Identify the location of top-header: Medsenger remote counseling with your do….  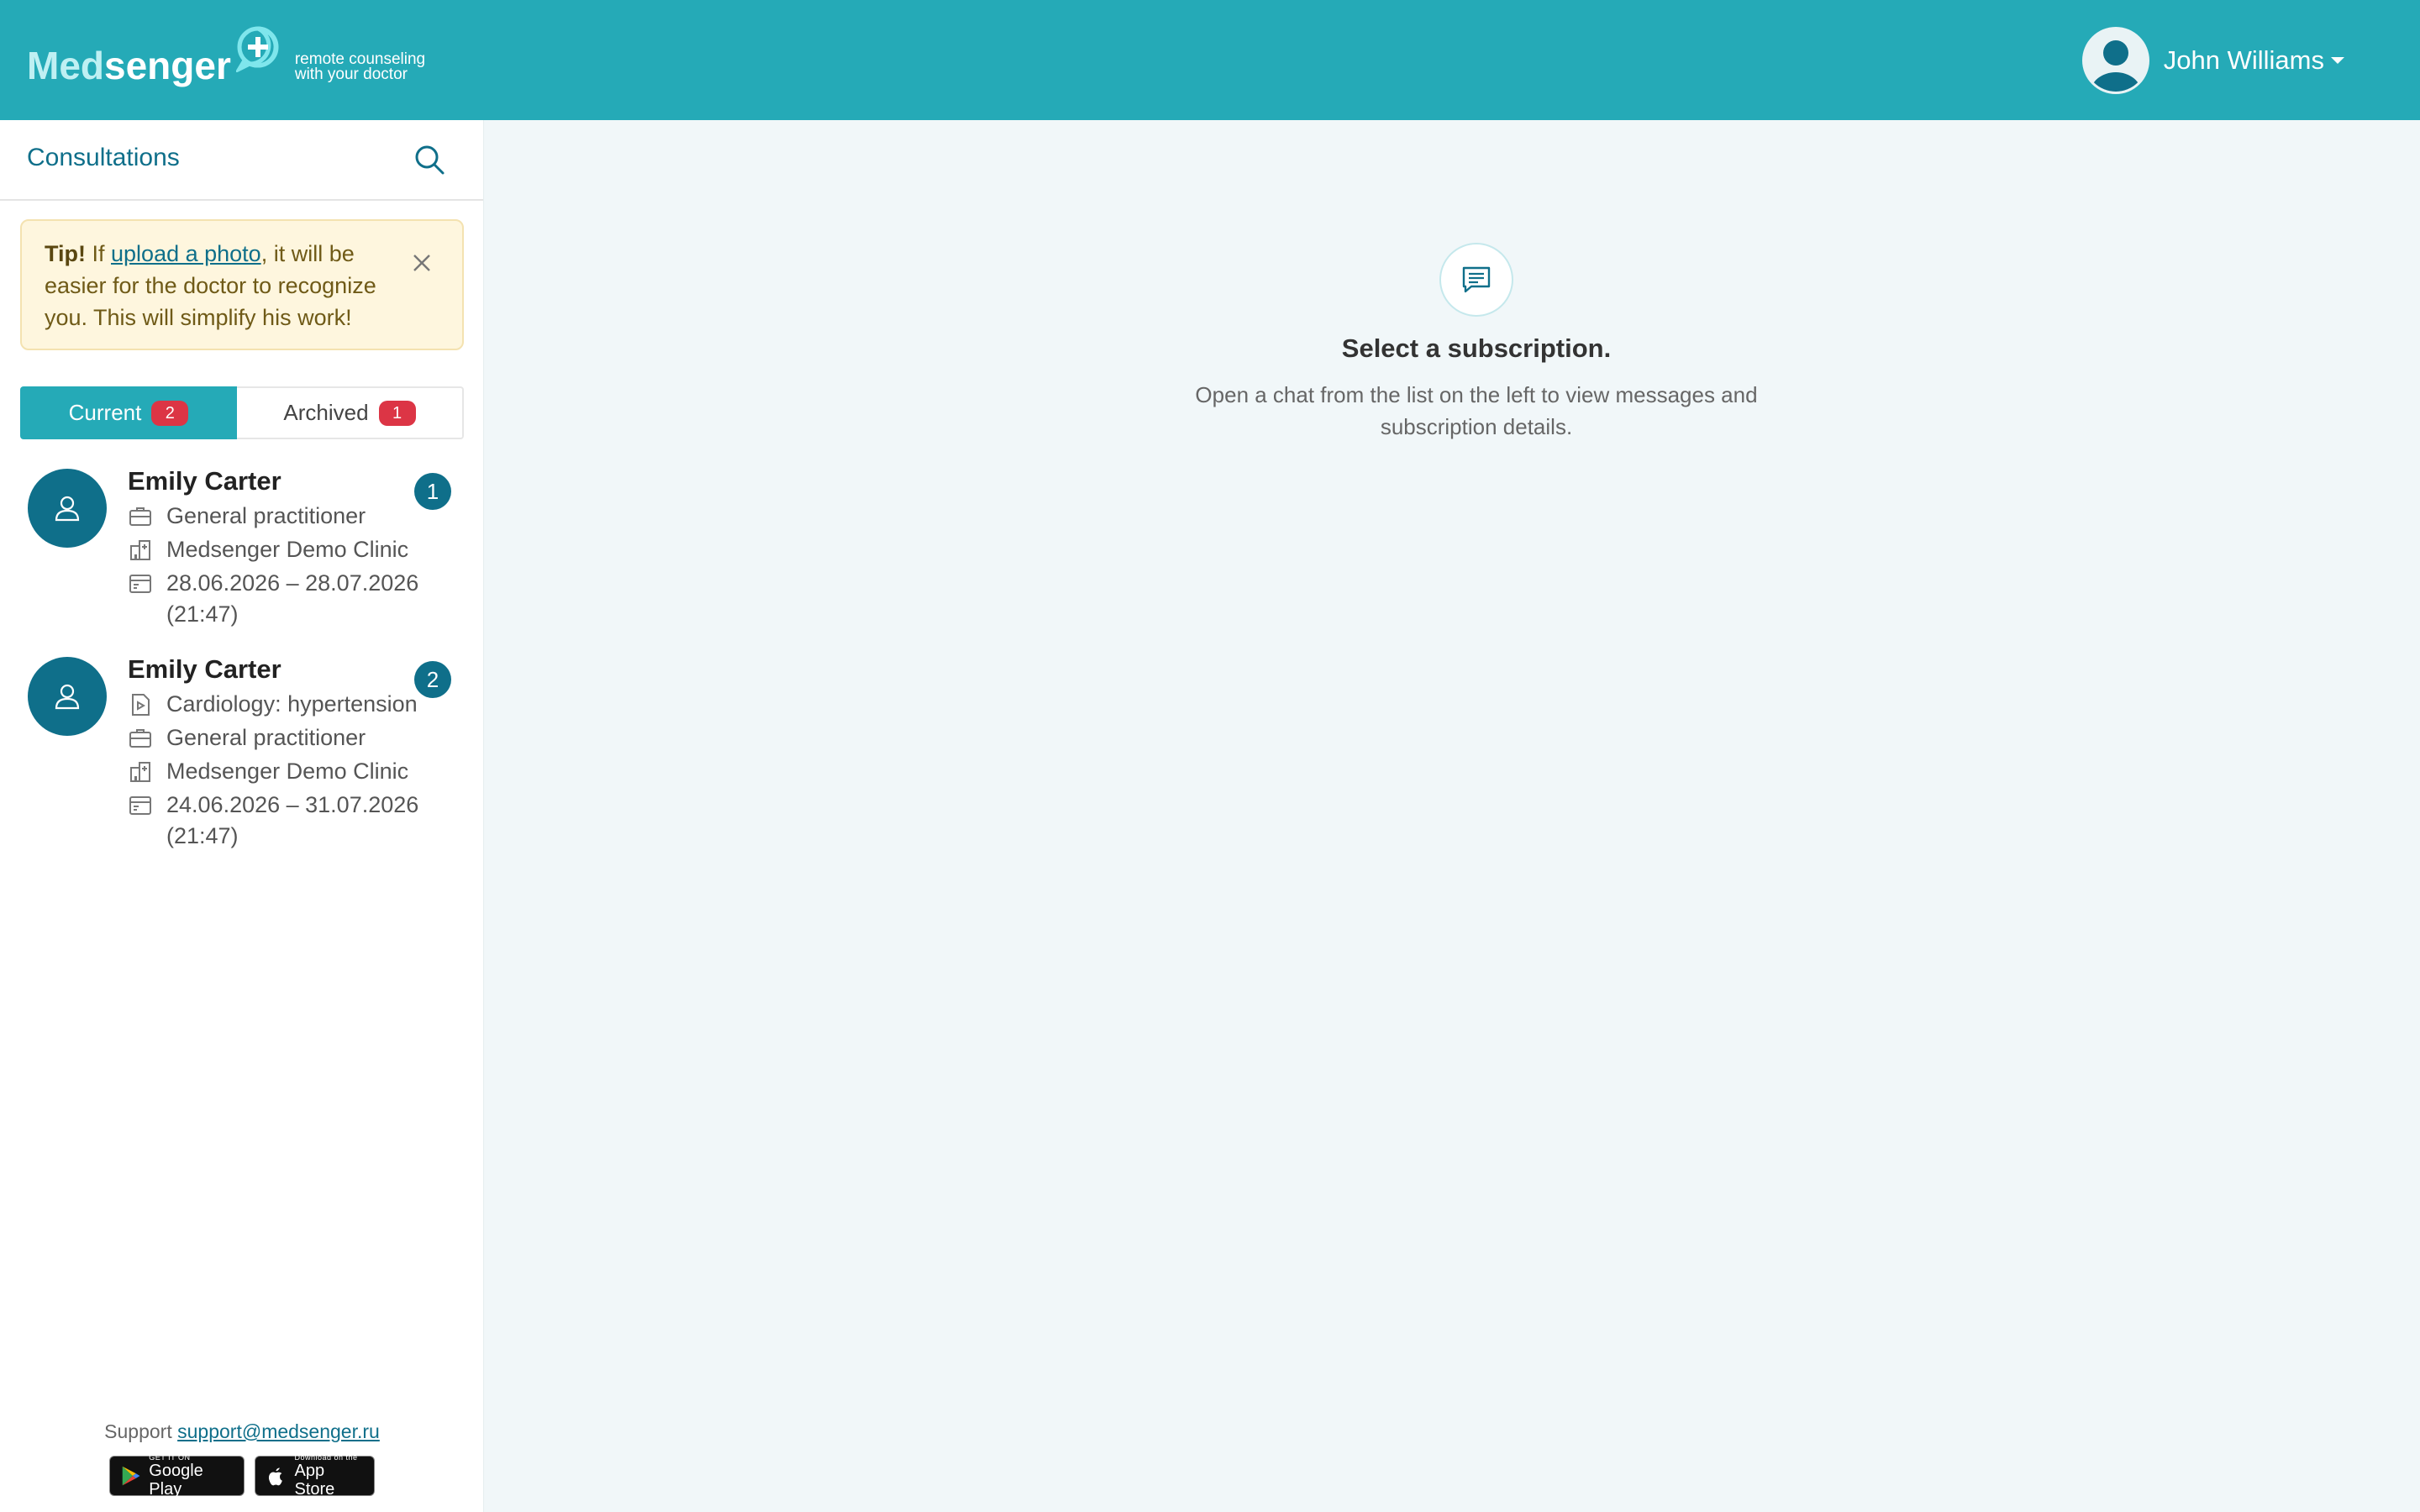
(1210, 60).